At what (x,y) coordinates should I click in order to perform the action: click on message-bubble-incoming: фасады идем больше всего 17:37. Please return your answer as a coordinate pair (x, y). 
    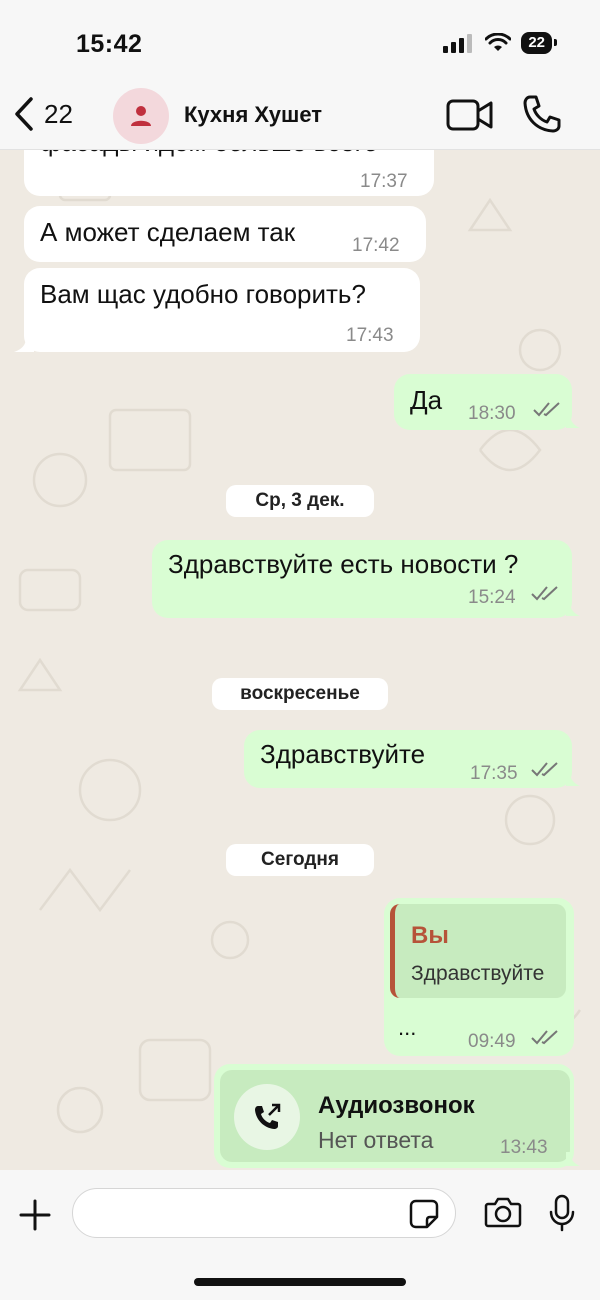
    Looking at the image, I should click on (229, 173).